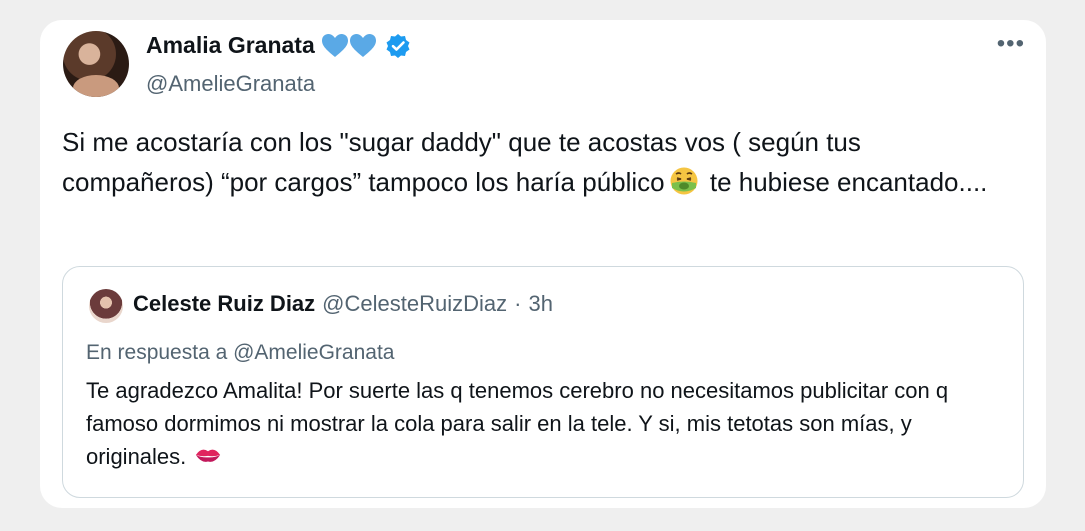 The height and width of the screenshot is (531, 1085). I want to click on author-name-row: Amalia Granata, so click(278, 45).